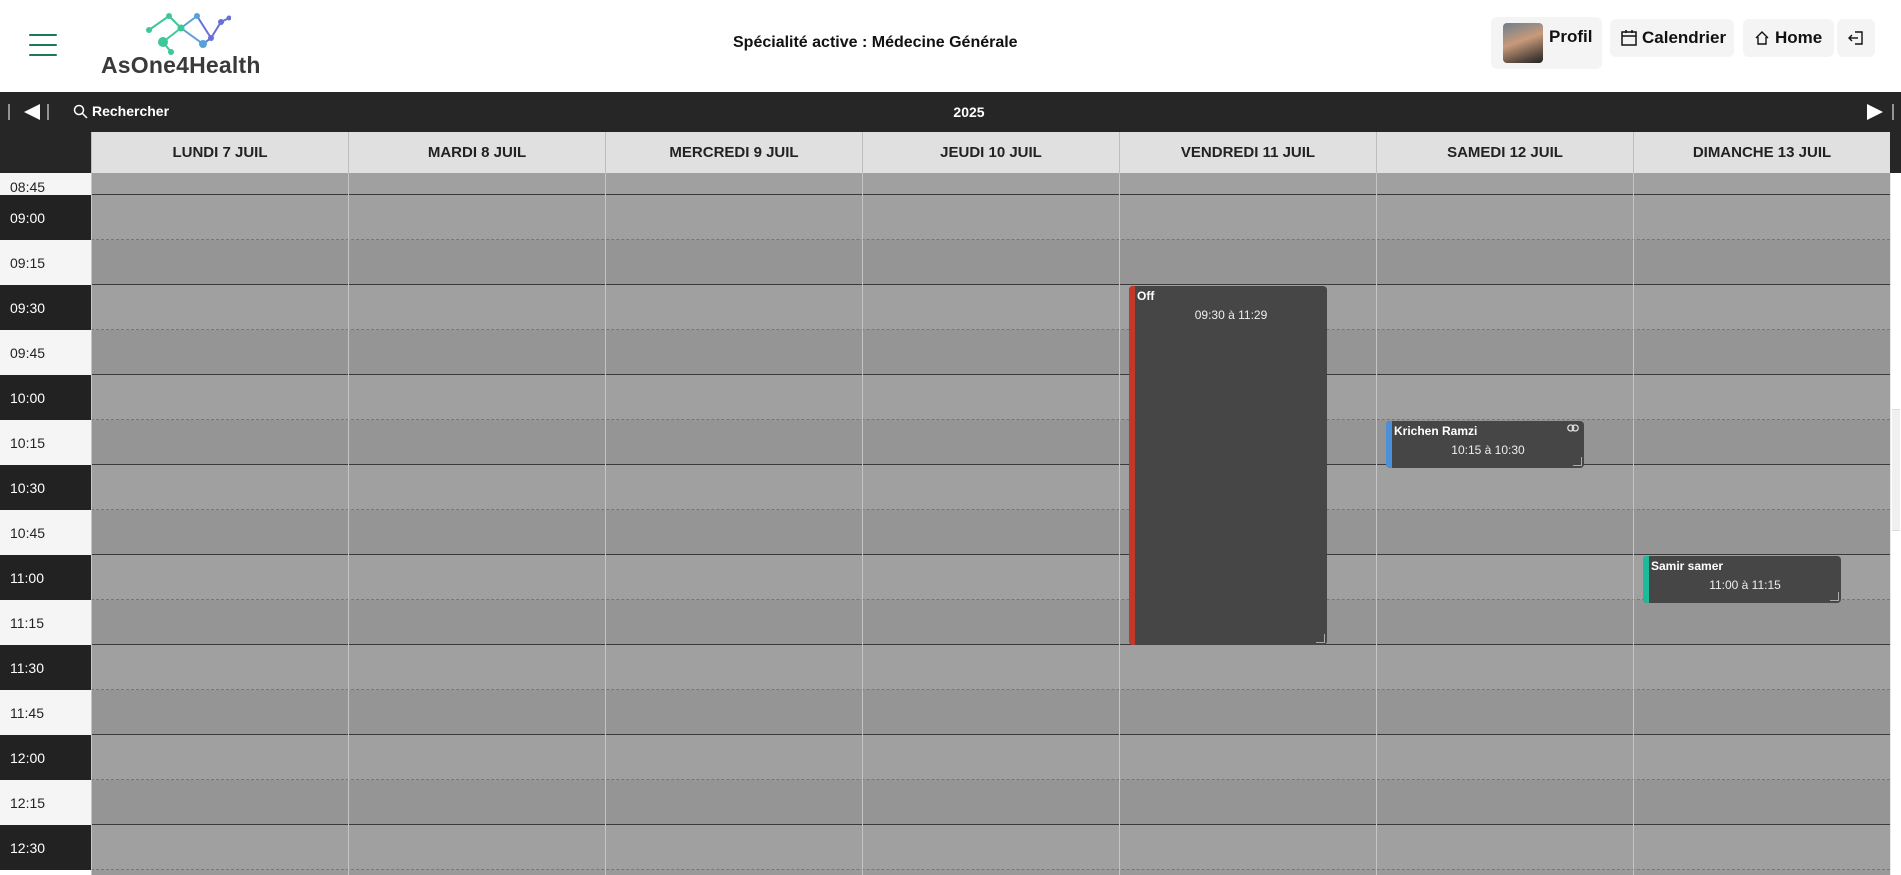  What do you see at coordinates (45, 802) in the screenshot?
I see `time-label: 12:15` at bounding box center [45, 802].